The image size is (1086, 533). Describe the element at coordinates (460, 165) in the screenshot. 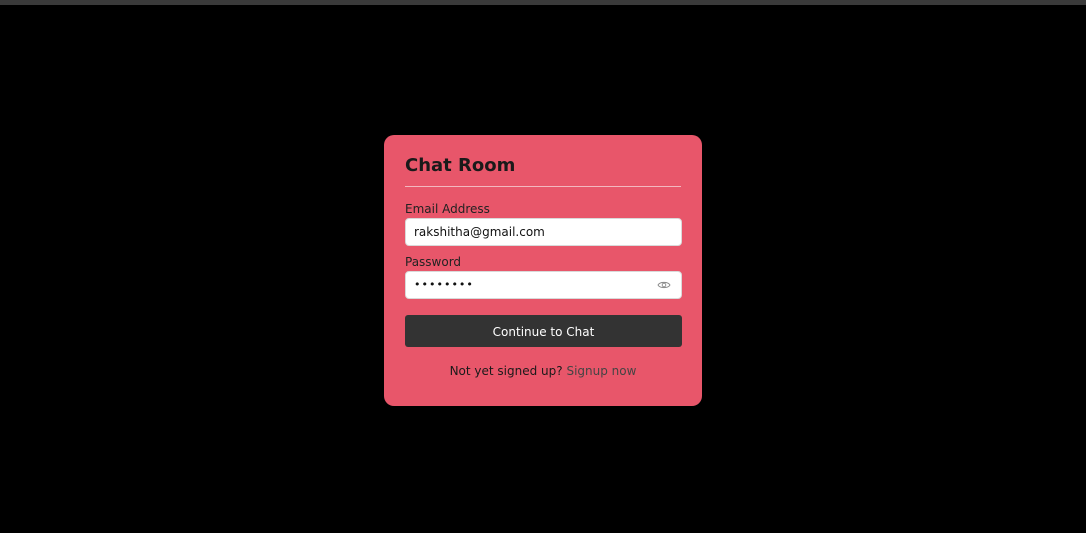

I see `card-title: Chat Room` at that location.